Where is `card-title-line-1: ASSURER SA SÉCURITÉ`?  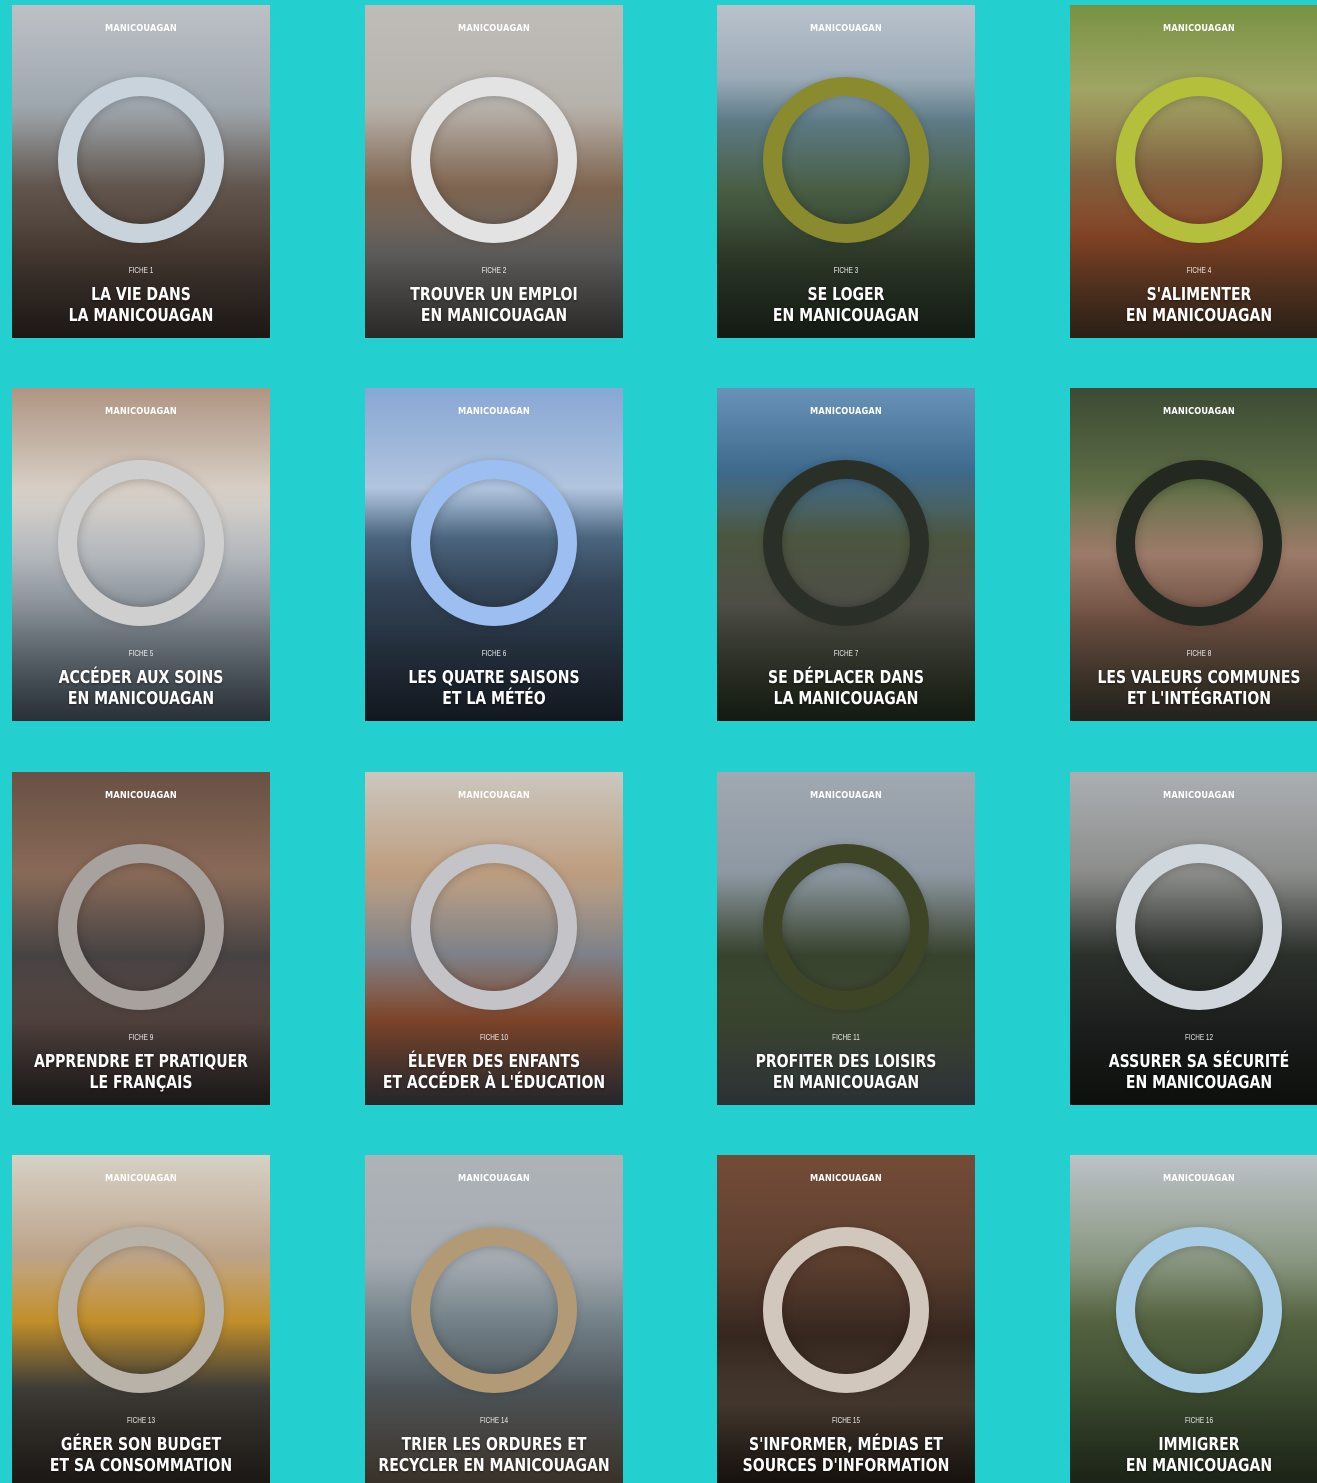
card-title-line-1: ASSURER SA SÉCURITÉ is located at coordinates (1199, 1061).